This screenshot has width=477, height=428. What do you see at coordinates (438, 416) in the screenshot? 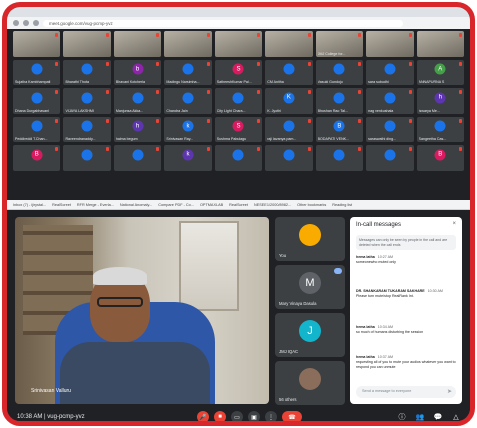
I see `chat-icon: 💬` at bounding box center [438, 416].